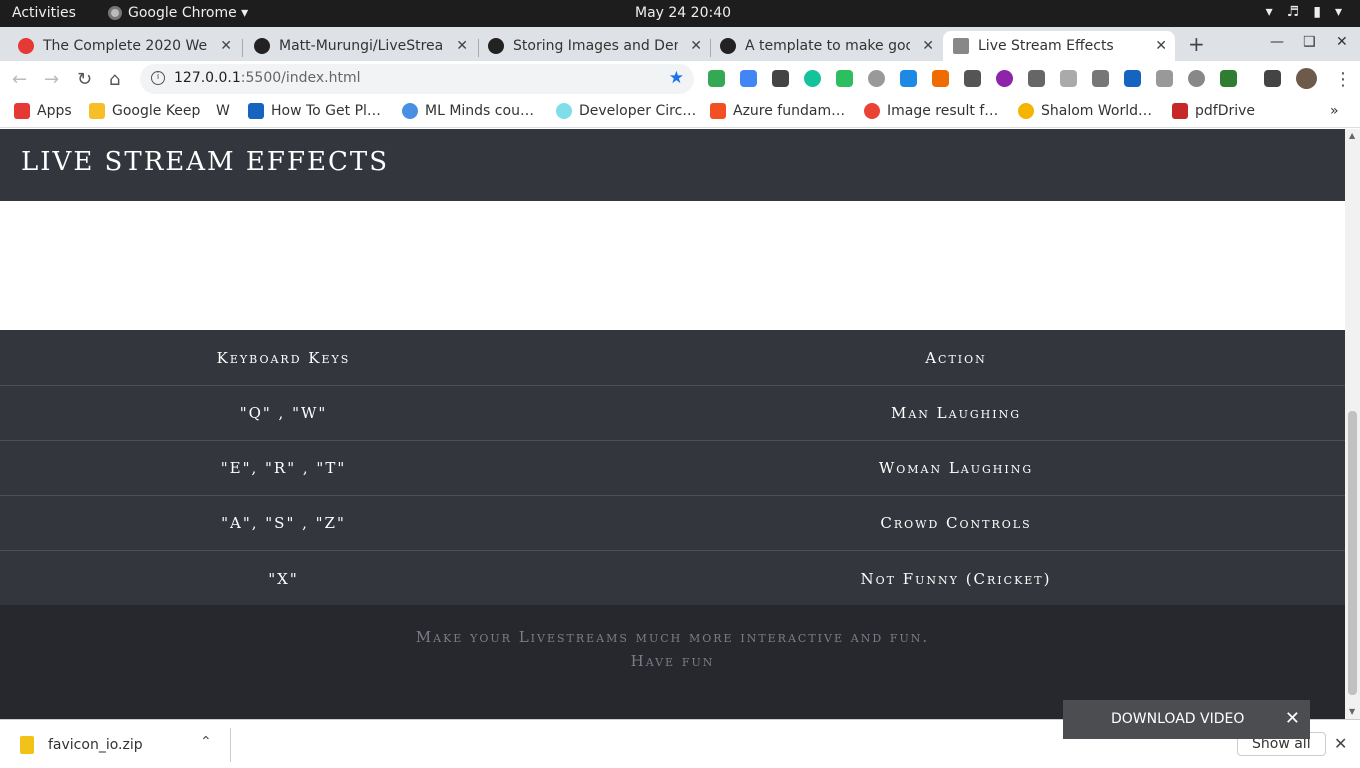 The width and height of the screenshot is (1360, 768). I want to click on system-tray: ▾ ♬ ▮ ▾, so click(1304, 12).